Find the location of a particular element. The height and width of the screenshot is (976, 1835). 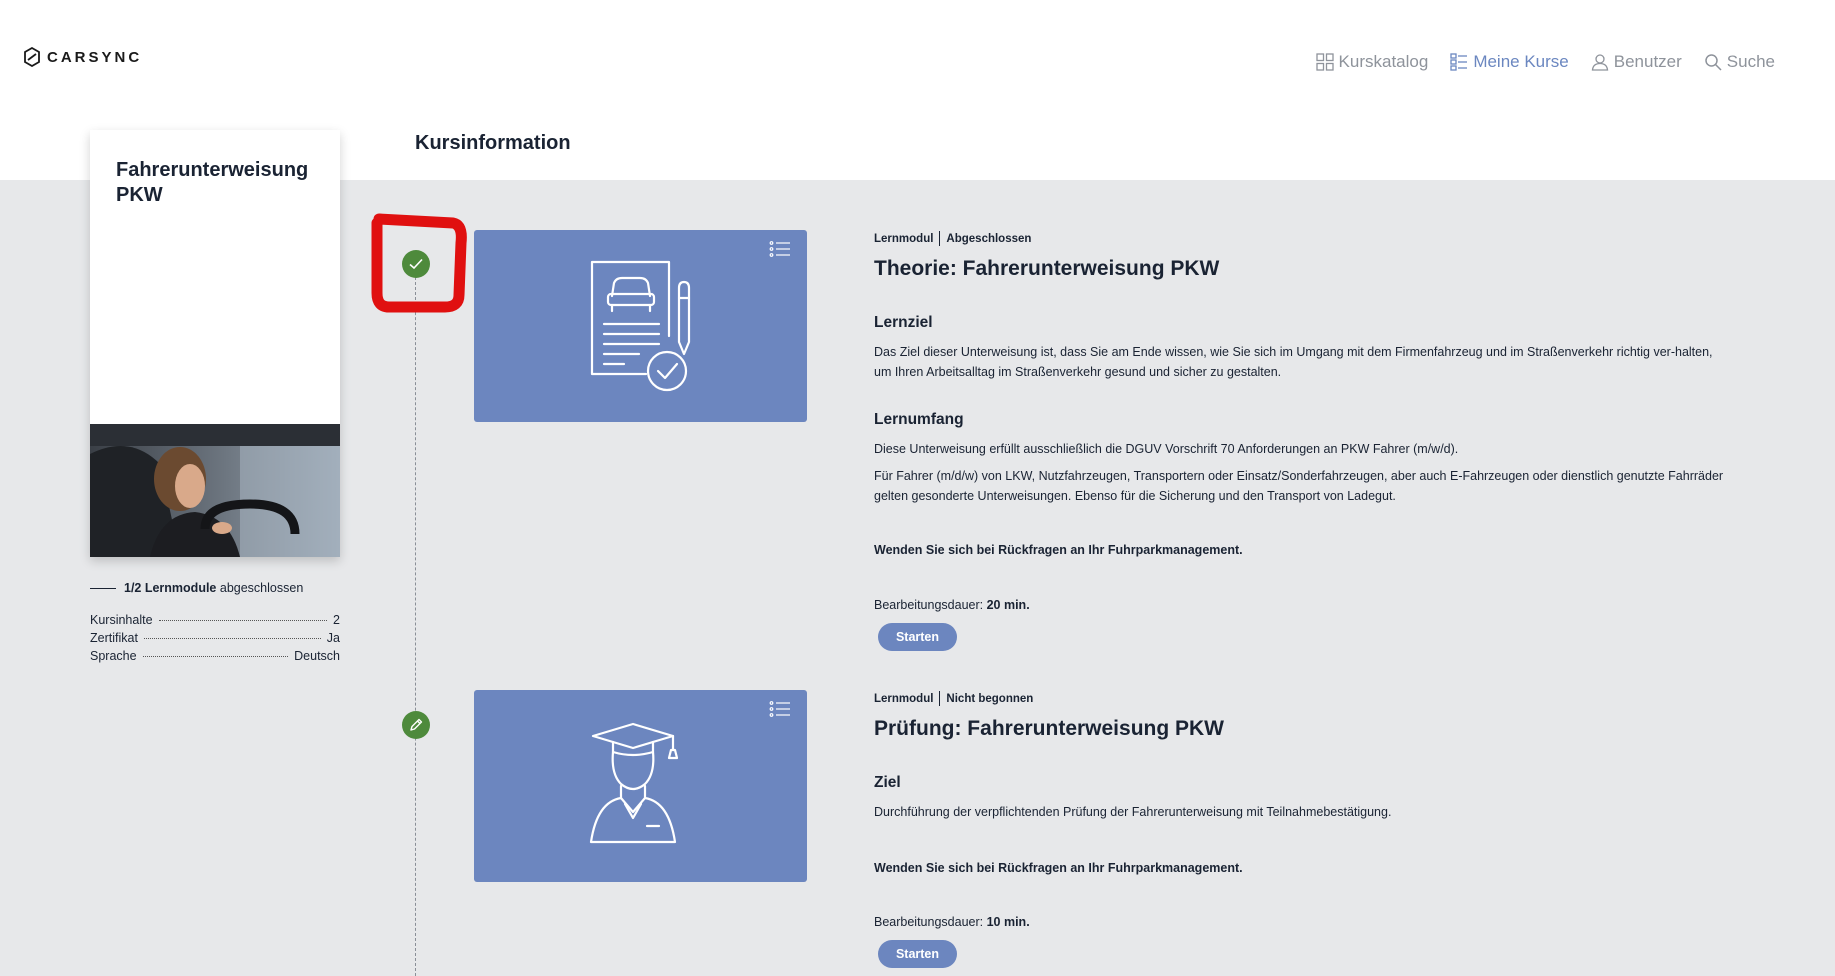

user-icon is located at coordinates (1599, 62).